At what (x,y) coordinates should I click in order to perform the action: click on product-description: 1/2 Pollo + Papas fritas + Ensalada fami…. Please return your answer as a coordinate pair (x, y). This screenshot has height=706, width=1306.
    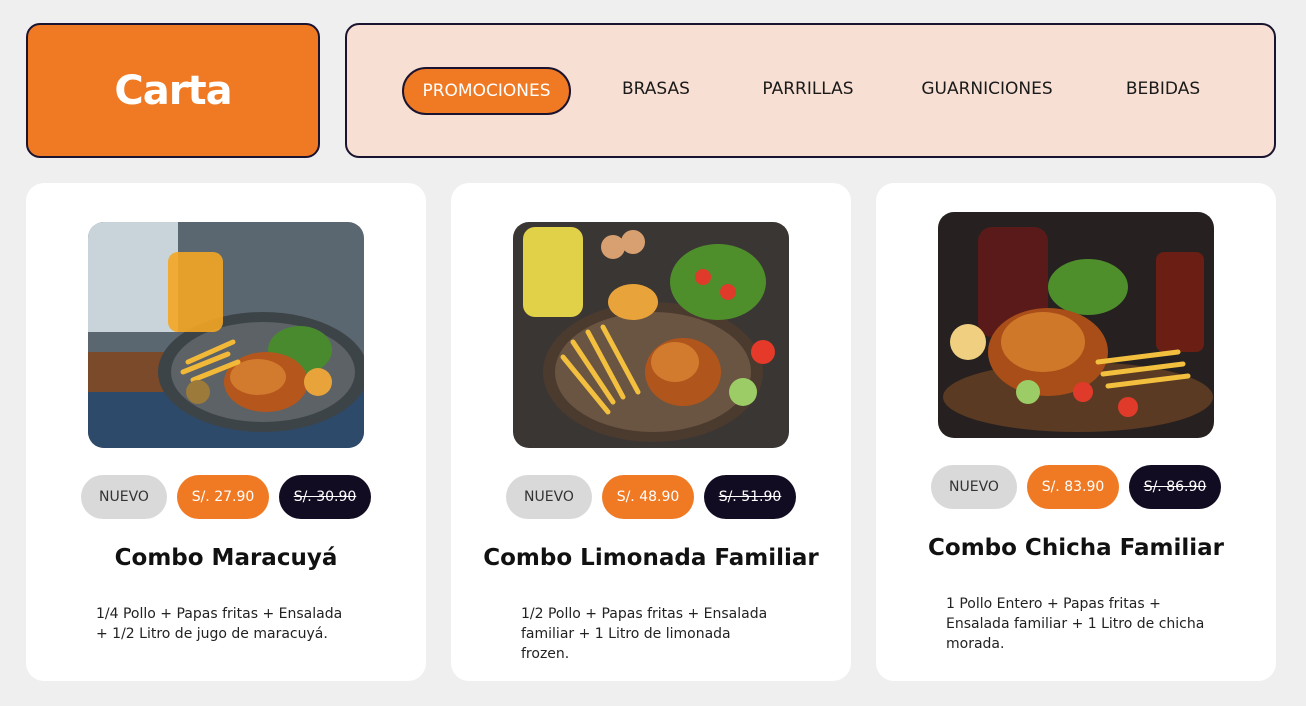
    Looking at the image, I should click on (644, 634).